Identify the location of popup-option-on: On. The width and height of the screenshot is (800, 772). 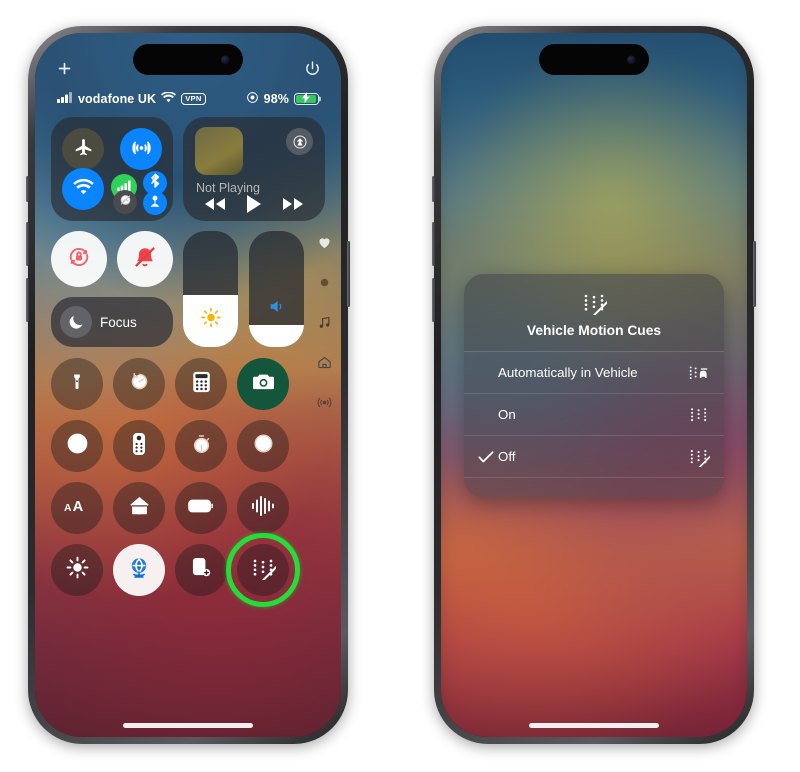
(594, 415).